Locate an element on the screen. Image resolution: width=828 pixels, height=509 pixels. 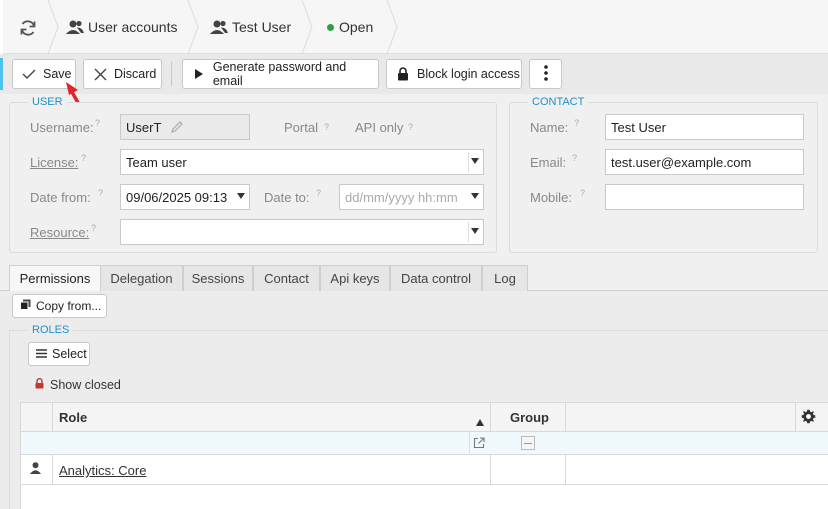
tab-data-control: Data control is located at coordinates (436, 278).